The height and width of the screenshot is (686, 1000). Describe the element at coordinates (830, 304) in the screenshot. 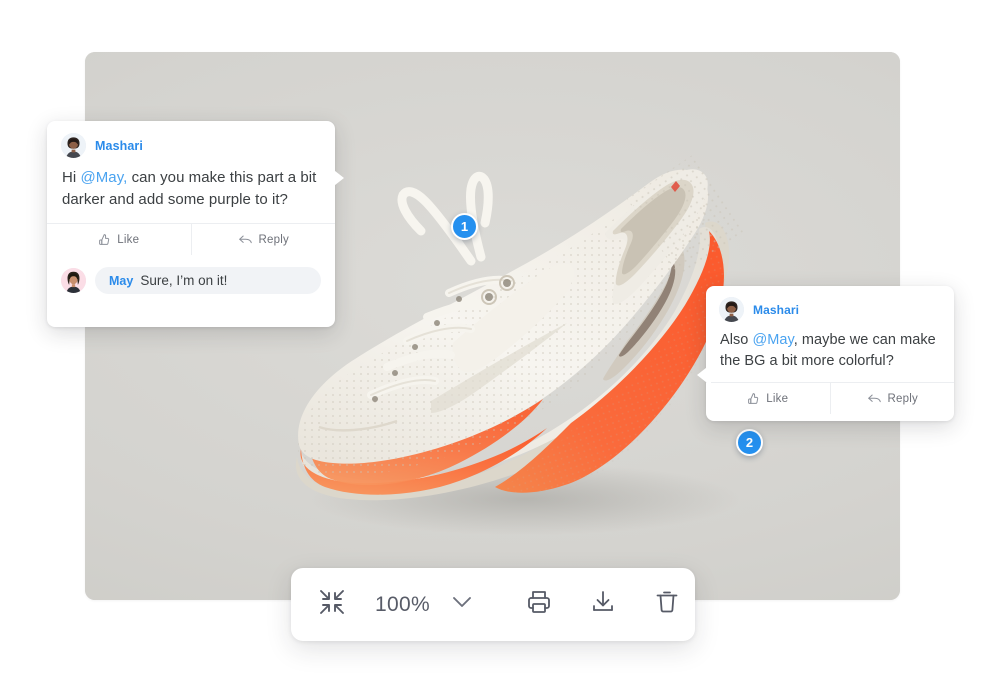

I see `comment-card-2-header: Mashari` at that location.